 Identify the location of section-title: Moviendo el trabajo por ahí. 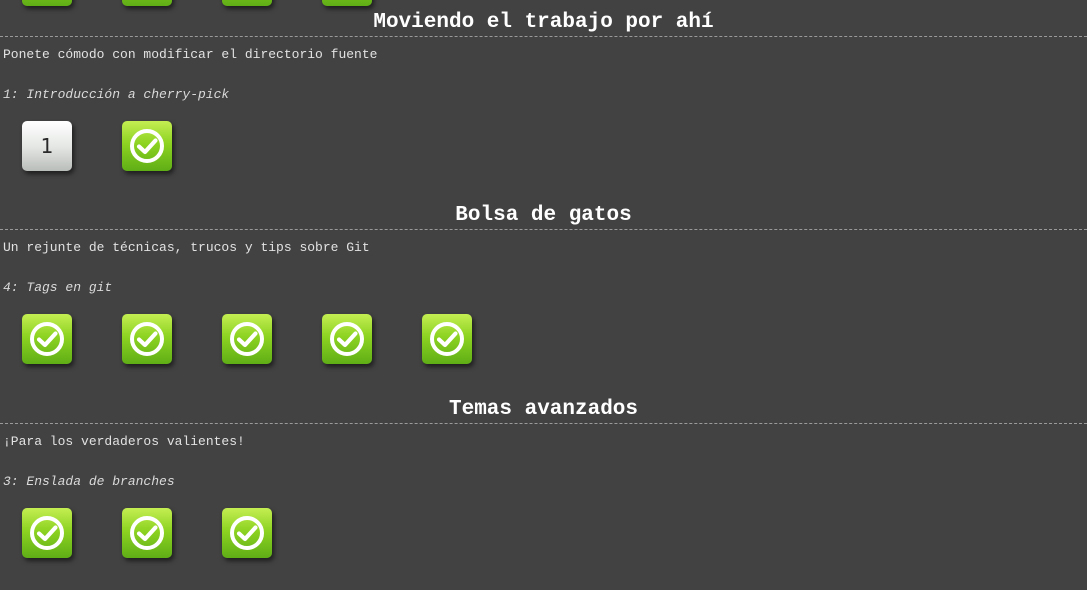
(543, 22).